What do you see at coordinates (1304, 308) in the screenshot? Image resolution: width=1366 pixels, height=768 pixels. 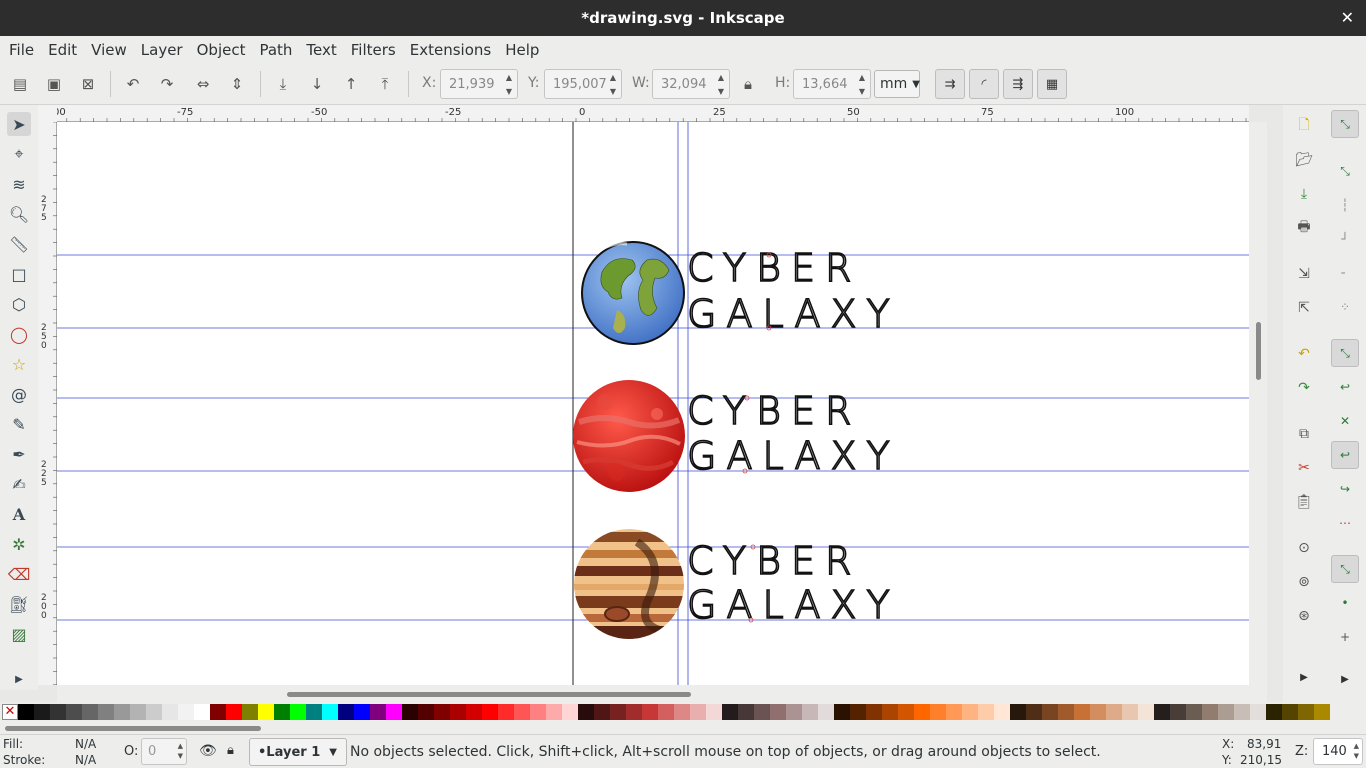 I see `export-icon: ⇱` at bounding box center [1304, 308].